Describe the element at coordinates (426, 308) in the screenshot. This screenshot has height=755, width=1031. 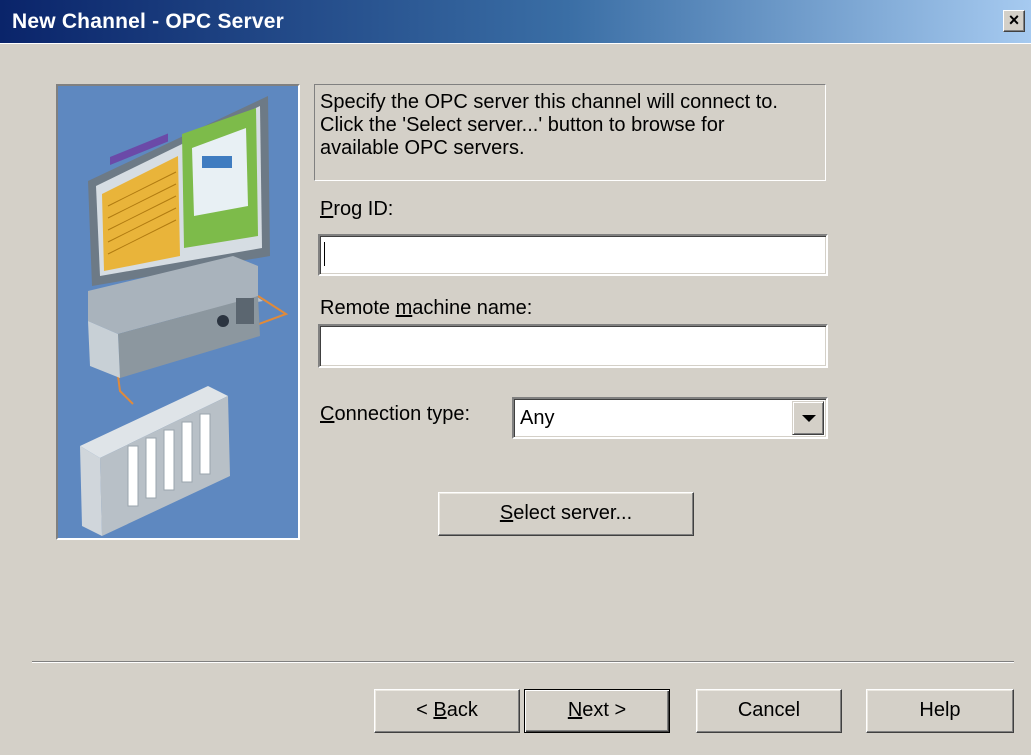
I see `remote-machine-name-label: Remote machine name:` at that location.